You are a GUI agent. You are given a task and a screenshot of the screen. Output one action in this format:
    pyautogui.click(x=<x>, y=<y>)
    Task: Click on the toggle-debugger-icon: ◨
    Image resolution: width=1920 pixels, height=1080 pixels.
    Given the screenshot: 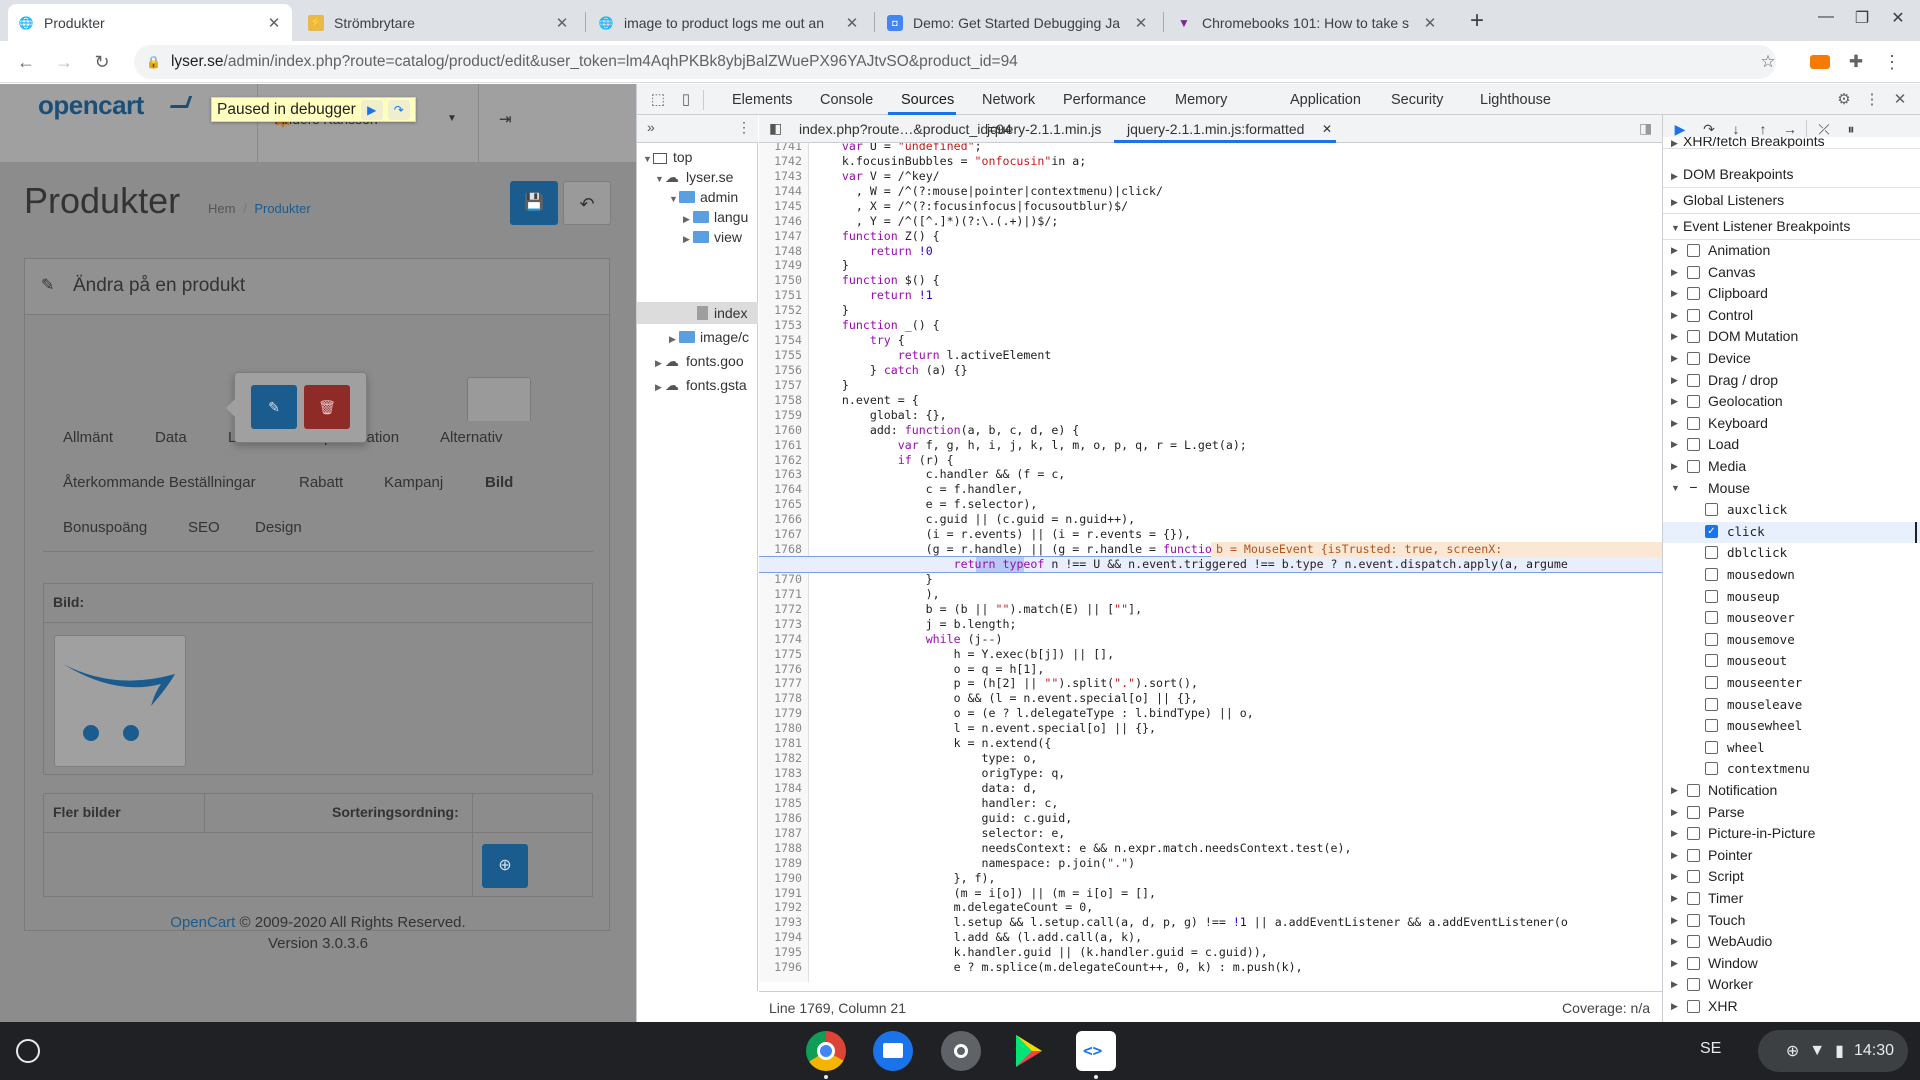 What is the action you would take?
    pyautogui.click(x=1645, y=128)
    